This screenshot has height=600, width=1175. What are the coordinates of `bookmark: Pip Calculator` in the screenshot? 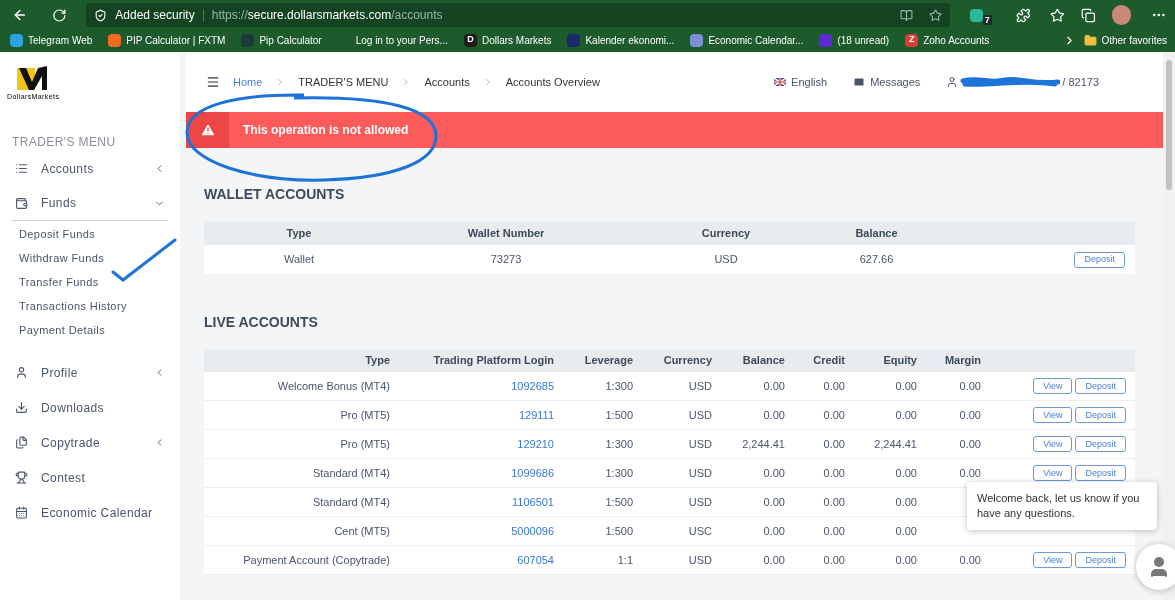 It's located at (281, 40).